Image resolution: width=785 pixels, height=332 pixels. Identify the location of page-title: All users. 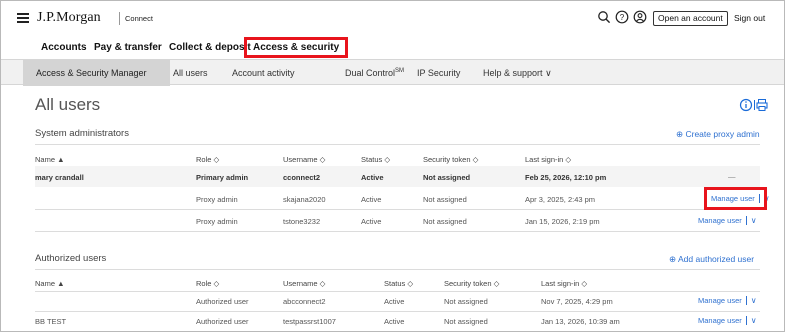
(68, 104).